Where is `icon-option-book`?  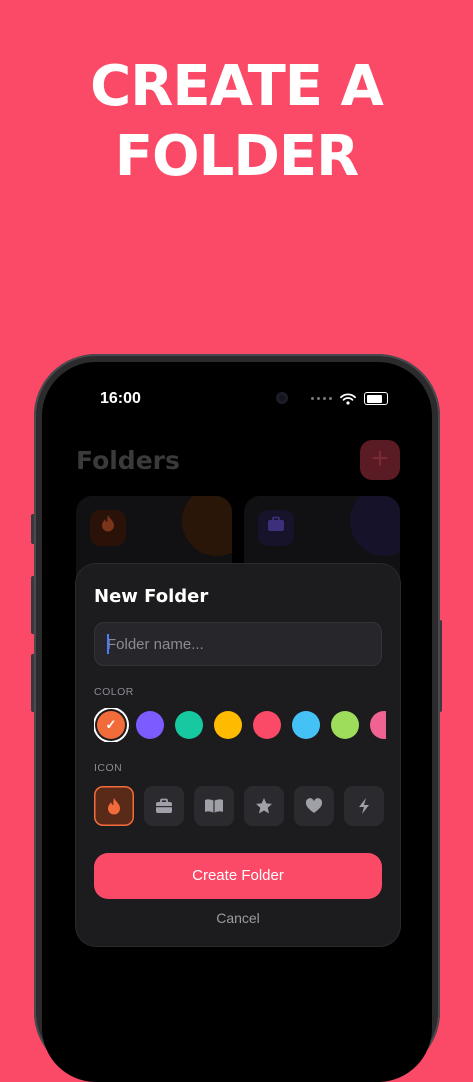
icon-option-book is located at coordinates (214, 806).